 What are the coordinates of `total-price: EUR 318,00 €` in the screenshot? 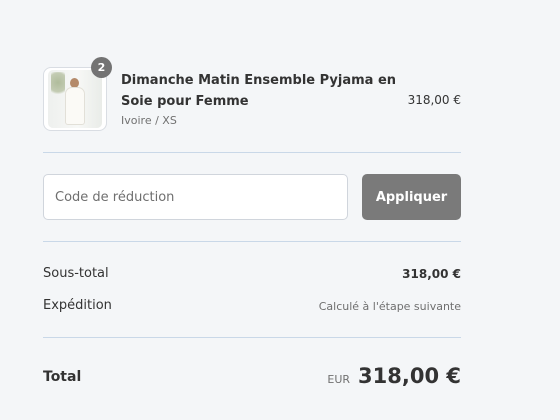 It's located at (394, 376).